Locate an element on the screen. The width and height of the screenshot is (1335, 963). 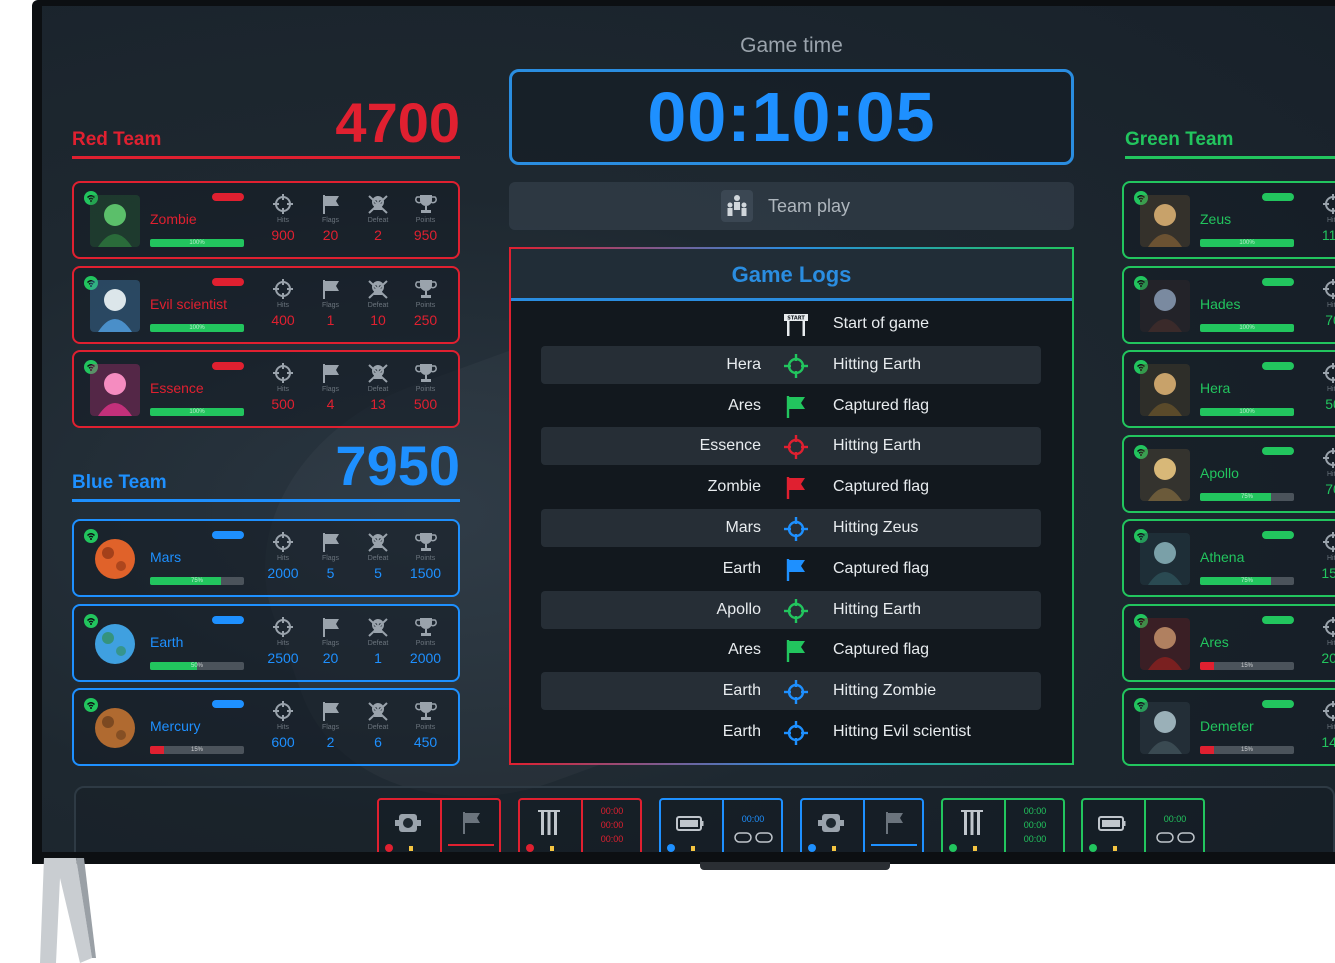
toggle-icon is located at coordinates (753, 837).